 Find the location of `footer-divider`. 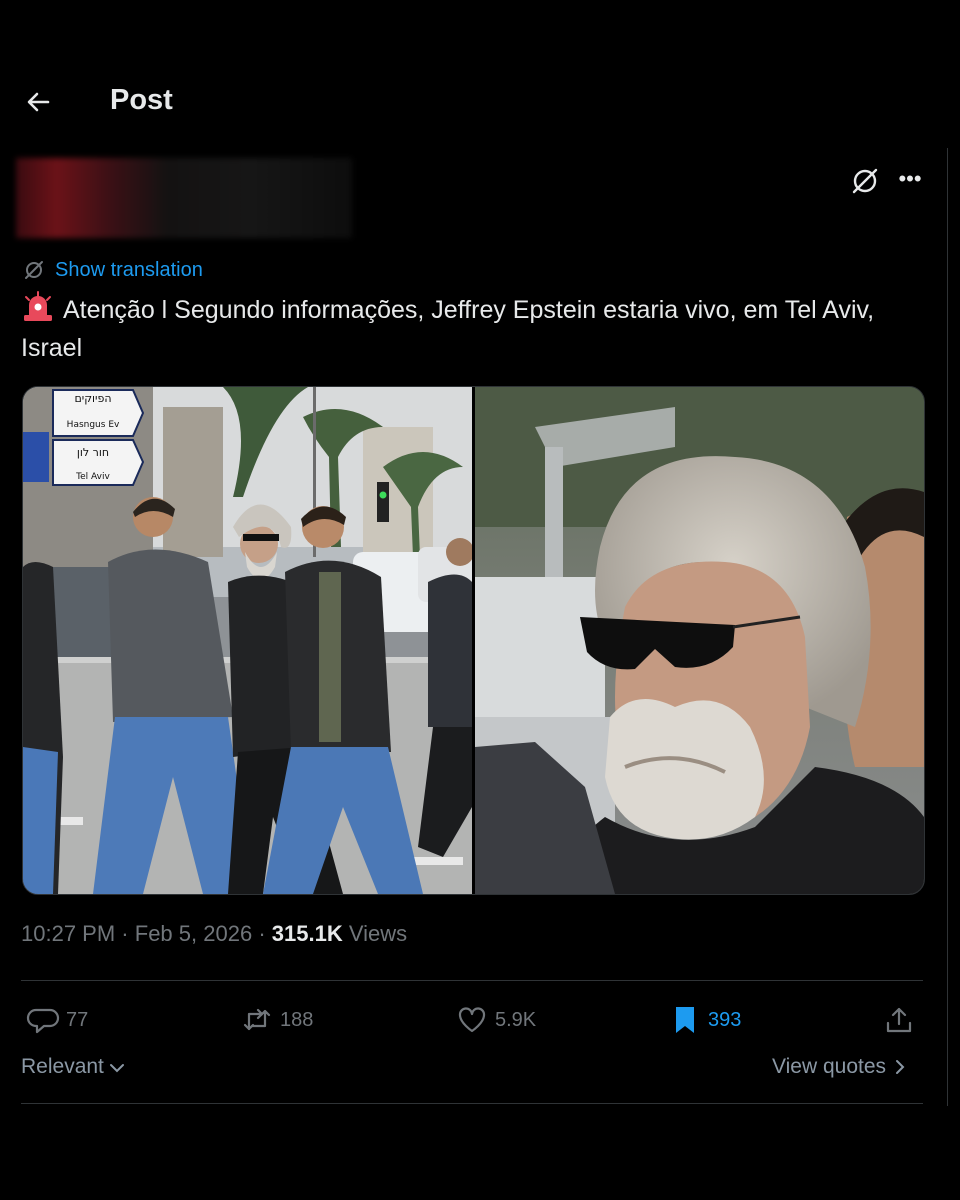

footer-divider is located at coordinates (472, 1103).